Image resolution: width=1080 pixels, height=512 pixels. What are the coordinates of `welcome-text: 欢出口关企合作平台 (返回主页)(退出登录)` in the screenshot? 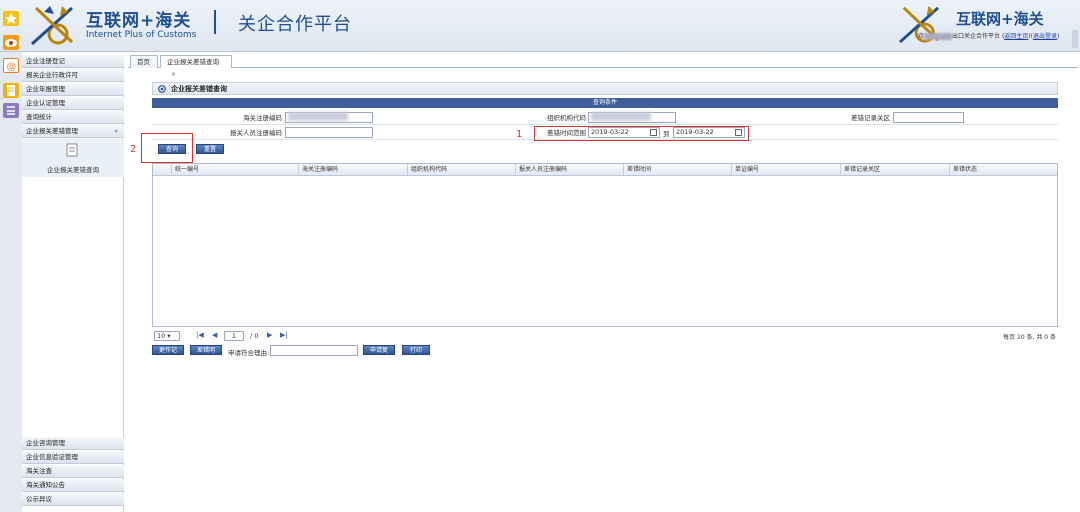 It's located at (989, 36).